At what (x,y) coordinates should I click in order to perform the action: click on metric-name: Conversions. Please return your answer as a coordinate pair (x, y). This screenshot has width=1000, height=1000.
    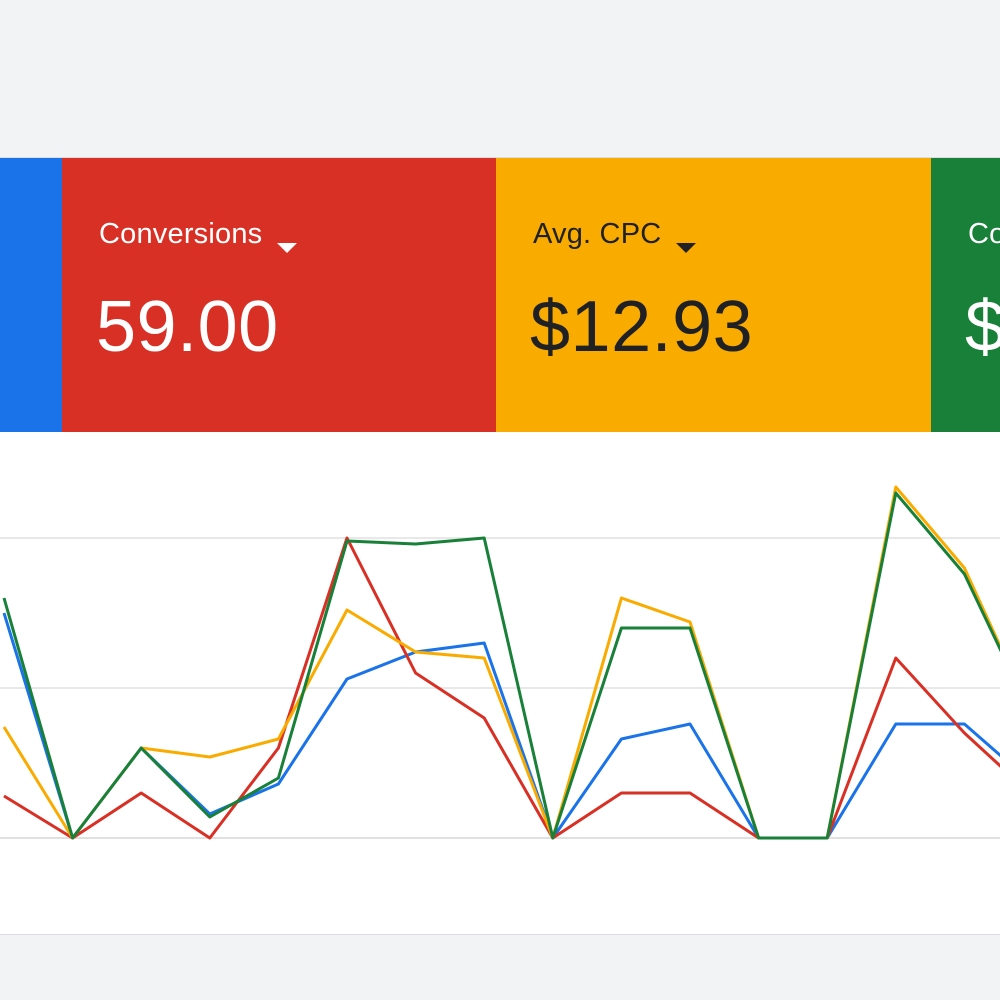
    Looking at the image, I should click on (181, 234).